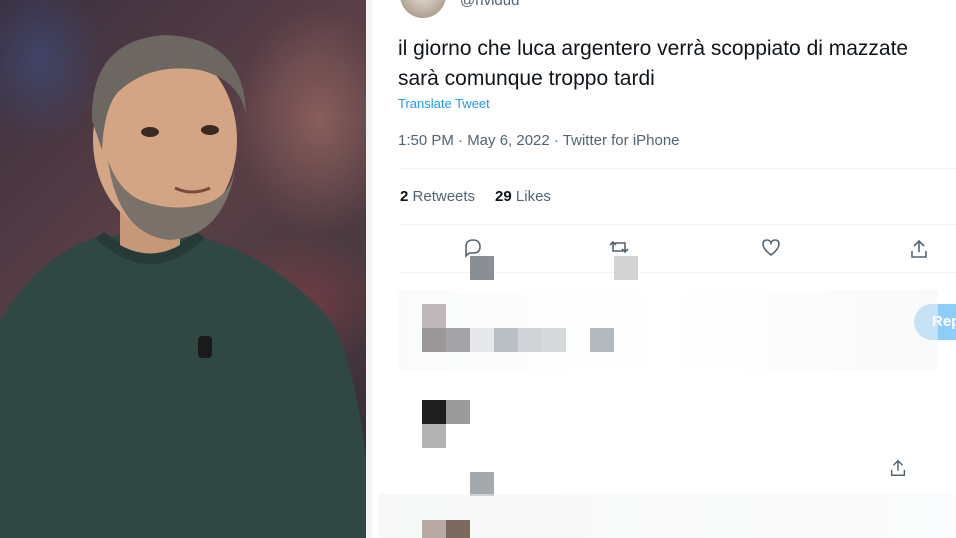 The height and width of the screenshot is (538, 956). What do you see at coordinates (667, 252) in the screenshot?
I see `action-bar` at bounding box center [667, 252].